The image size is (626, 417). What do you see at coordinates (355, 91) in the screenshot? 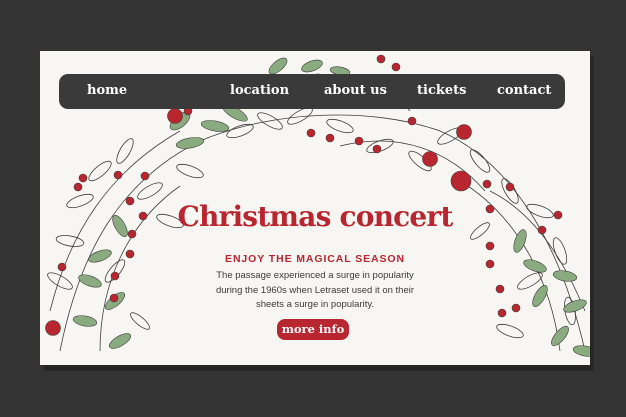
I see `nav-link-about-us: about us` at bounding box center [355, 91].